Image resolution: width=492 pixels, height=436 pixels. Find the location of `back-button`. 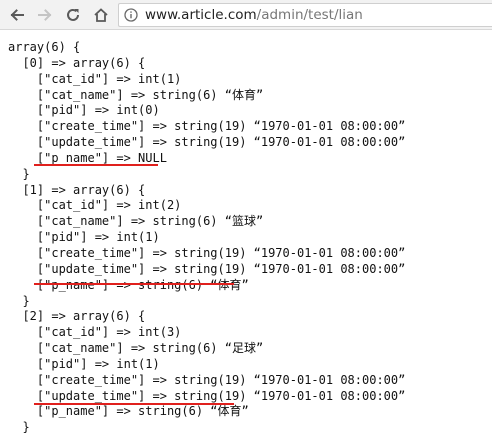

back-button is located at coordinates (17, 15).